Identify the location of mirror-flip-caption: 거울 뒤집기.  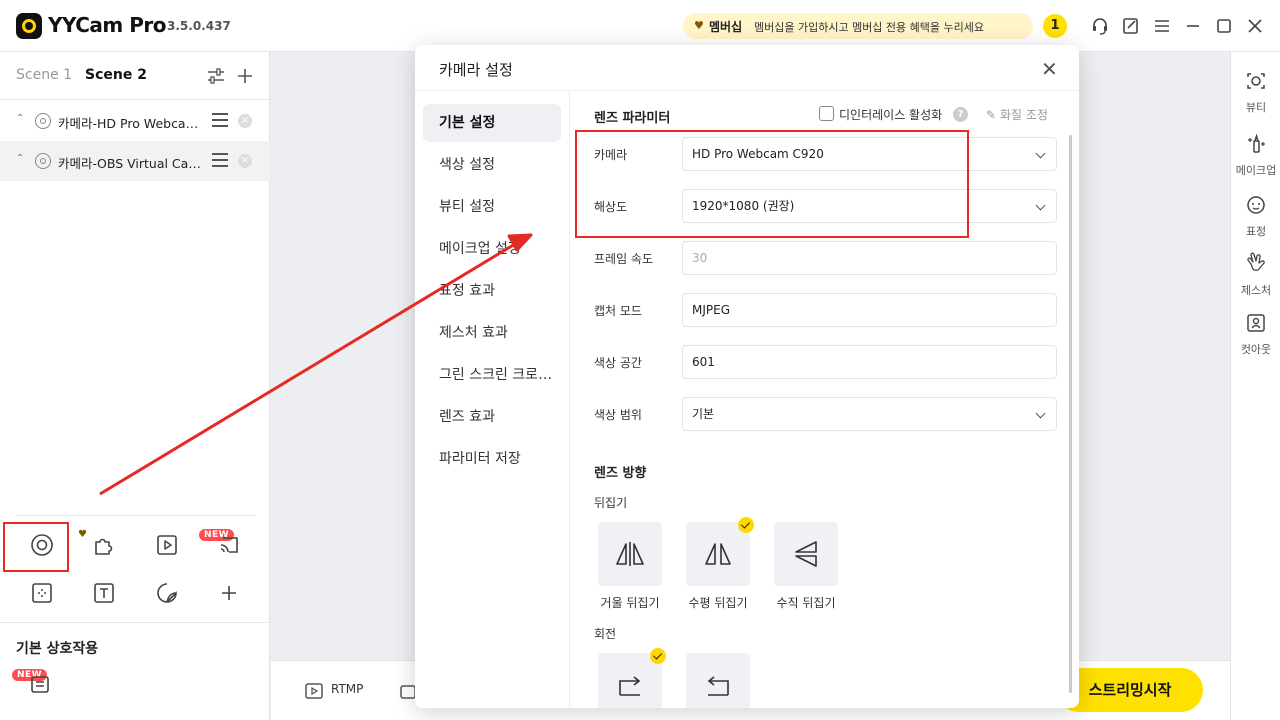
(630, 603).